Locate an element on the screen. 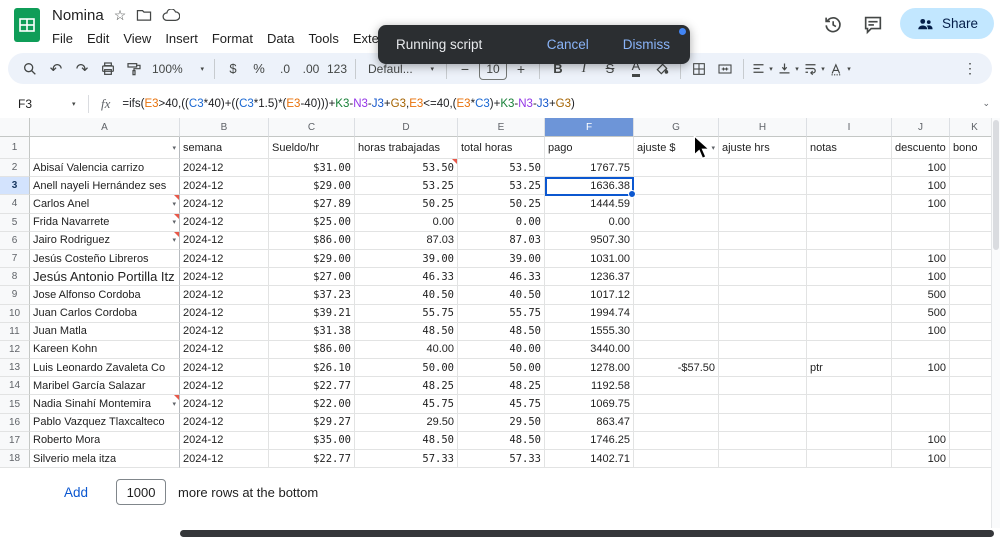 The width and height of the screenshot is (1000, 538). menu-tools: Tools is located at coordinates (323, 38).